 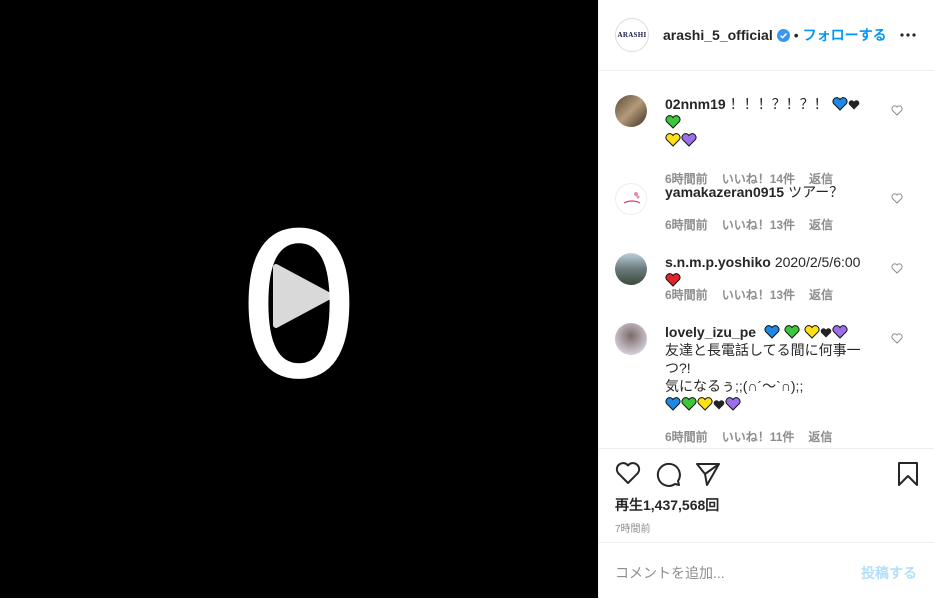 What do you see at coordinates (908, 35) in the screenshot?
I see `more-options-icon` at bounding box center [908, 35].